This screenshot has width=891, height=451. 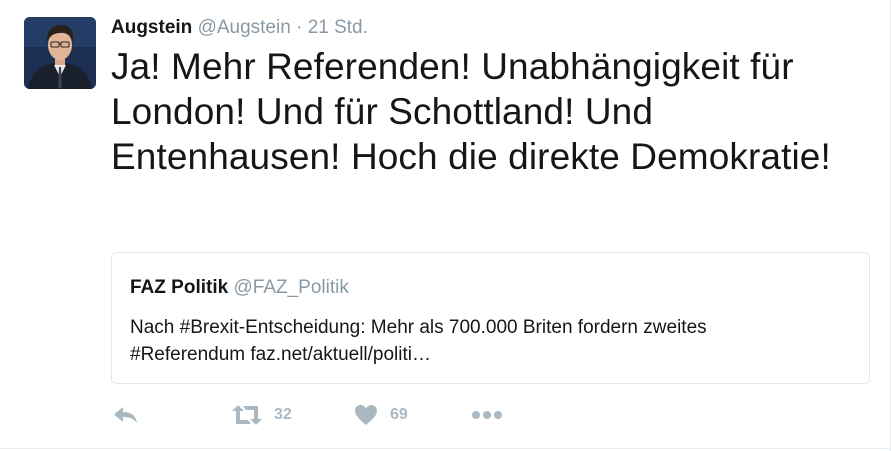 What do you see at coordinates (283, 414) in the screenshot?
I see `retweet-count: 32` at bounding box center [283, 414].